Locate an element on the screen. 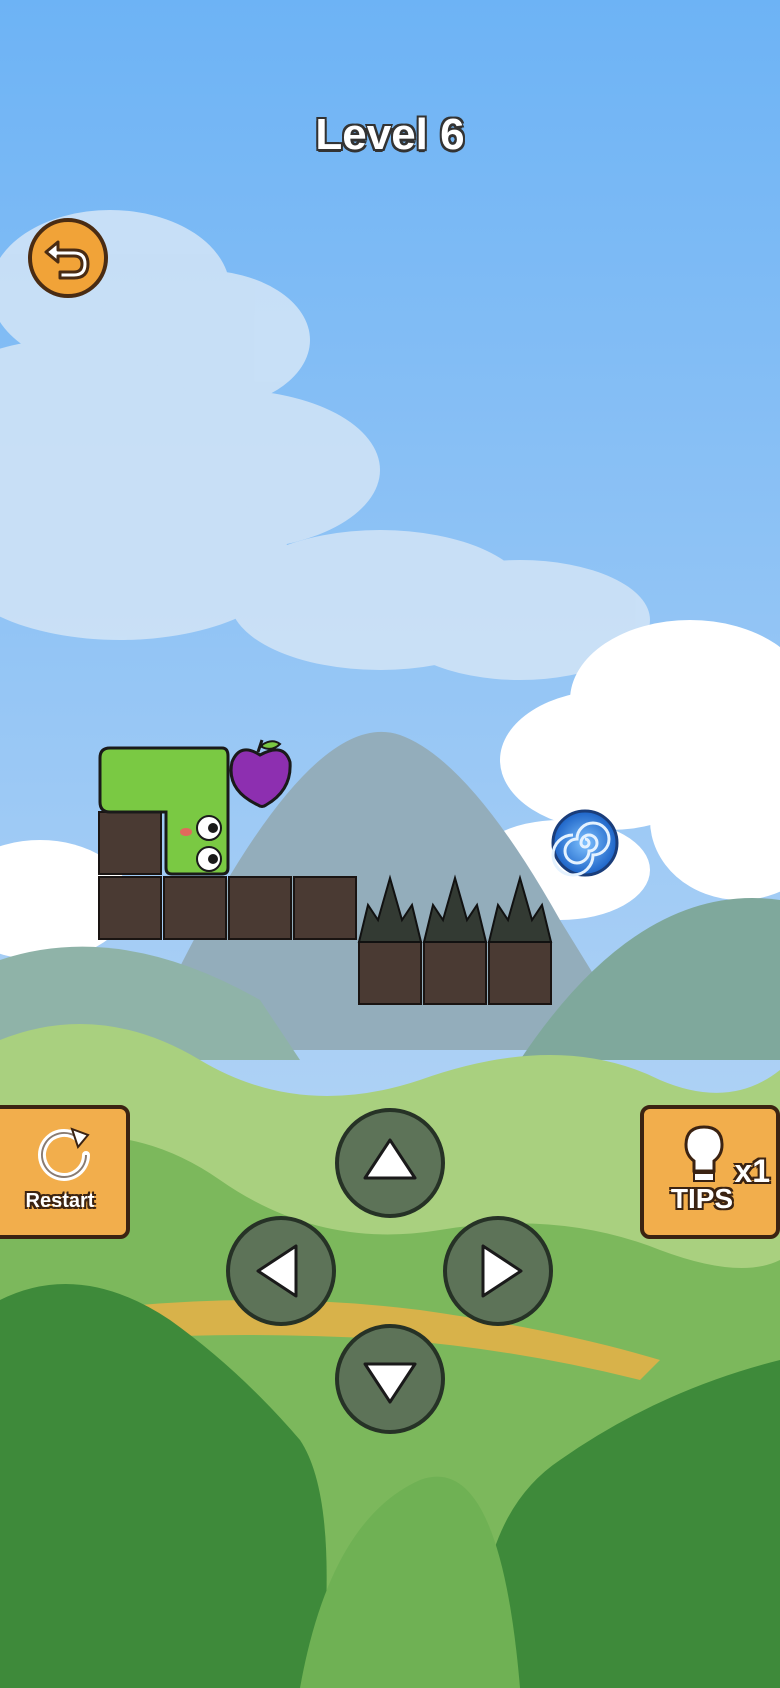 Image resolution: width=780 pixels, height=1688 pixels. dpad-up-button is located at coordinates (390, 1163).